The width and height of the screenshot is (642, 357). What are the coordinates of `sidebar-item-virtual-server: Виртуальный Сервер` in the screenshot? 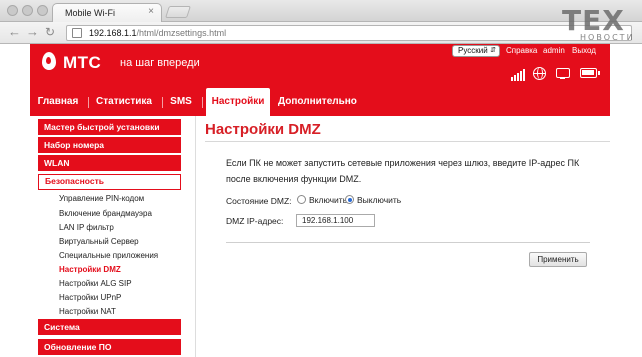 It's located at (99, 241).